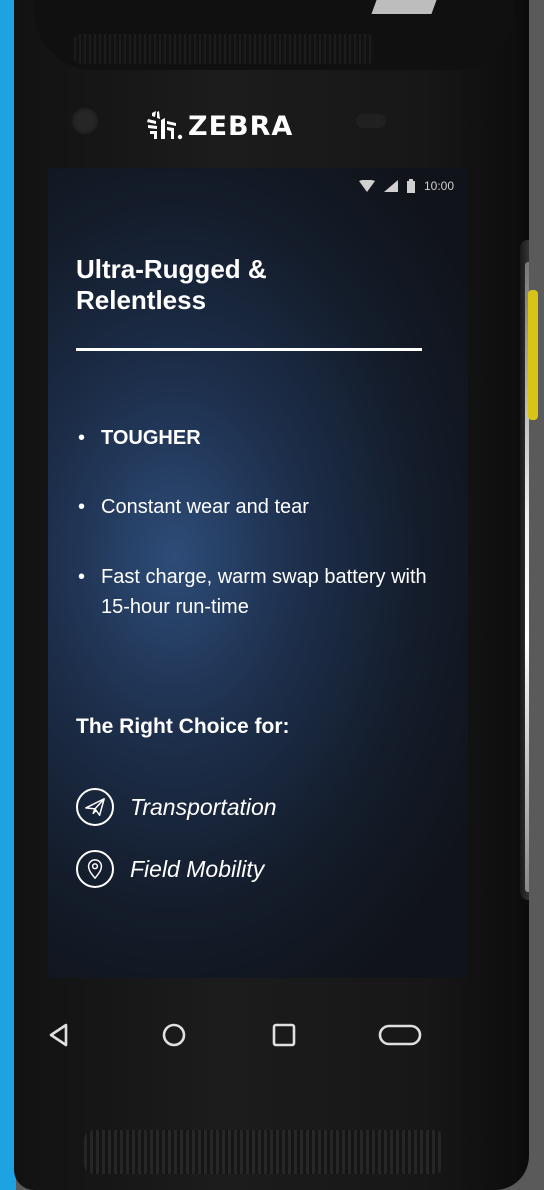  Describe the element at coordinates (183, 726) in the screenshot. I see `subheading: The Right Choice for:` at that location.